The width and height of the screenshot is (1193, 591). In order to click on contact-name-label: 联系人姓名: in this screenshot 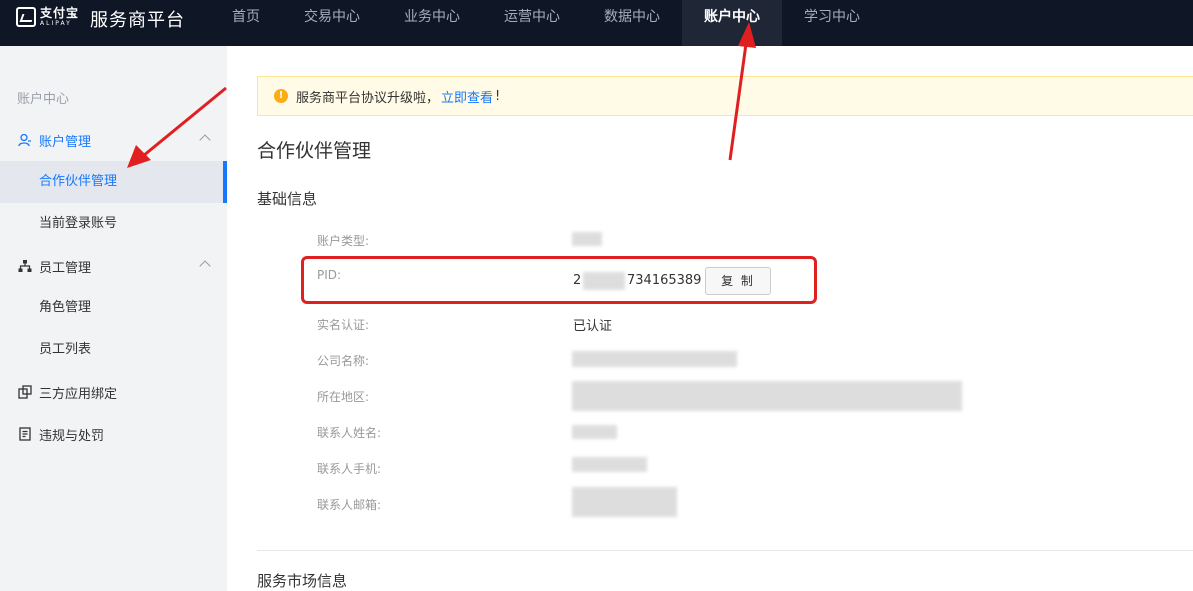, I will do `click(349, 433)`.